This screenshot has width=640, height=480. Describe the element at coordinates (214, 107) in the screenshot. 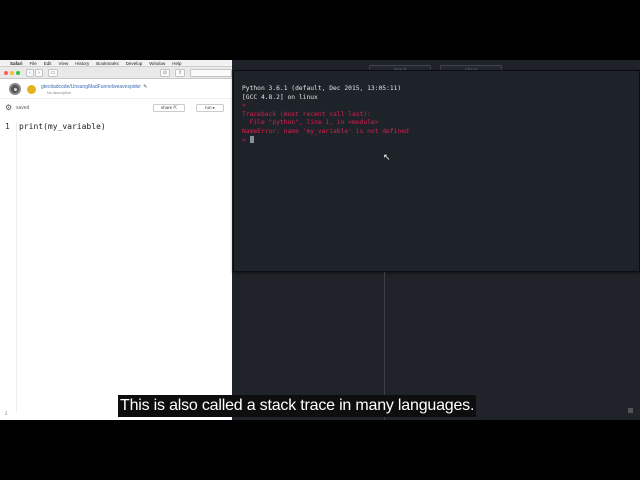

I see `play-icon: ▸` at that location.